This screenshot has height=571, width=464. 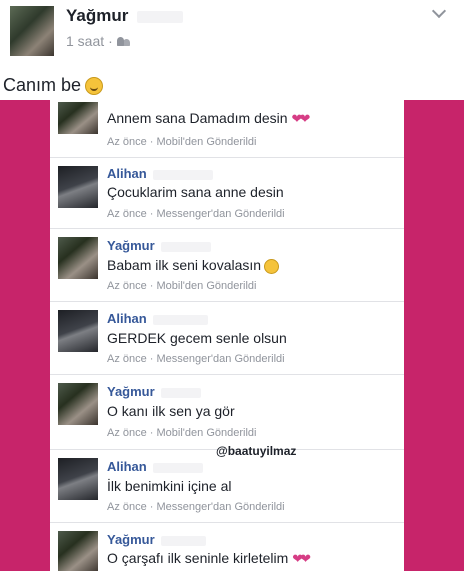 I want to click on friends-icon, so click(x=123, y=41).